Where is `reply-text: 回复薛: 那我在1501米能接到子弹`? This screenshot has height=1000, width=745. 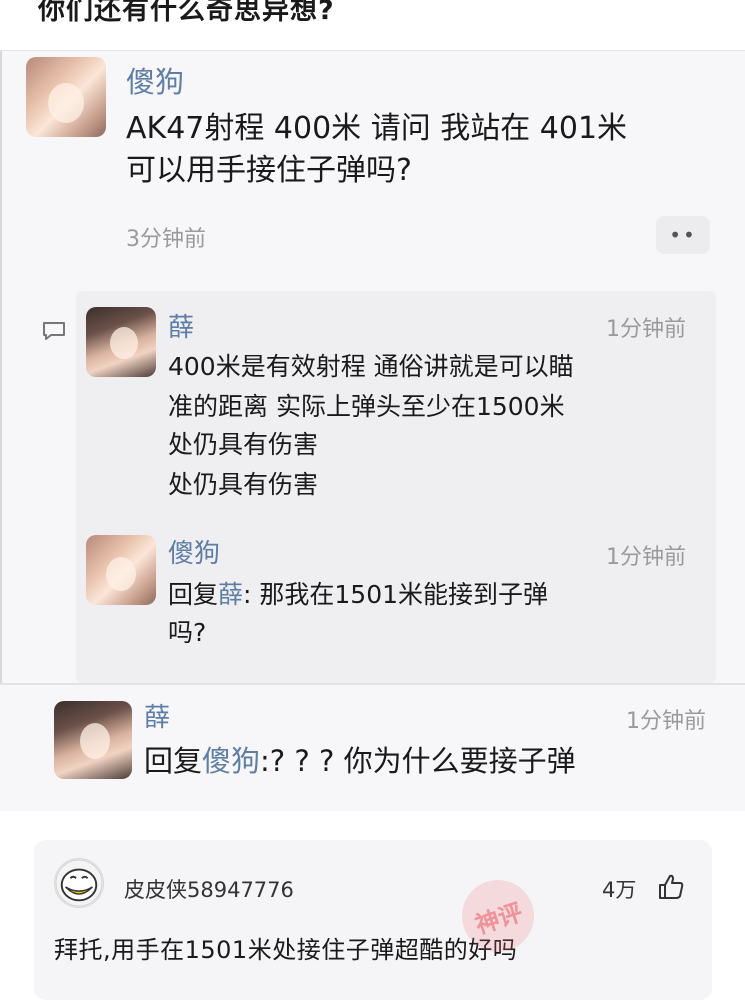 reply-text: 回复薛: 那我在1501米能接到子弹 is located at coordinates (358, 595).